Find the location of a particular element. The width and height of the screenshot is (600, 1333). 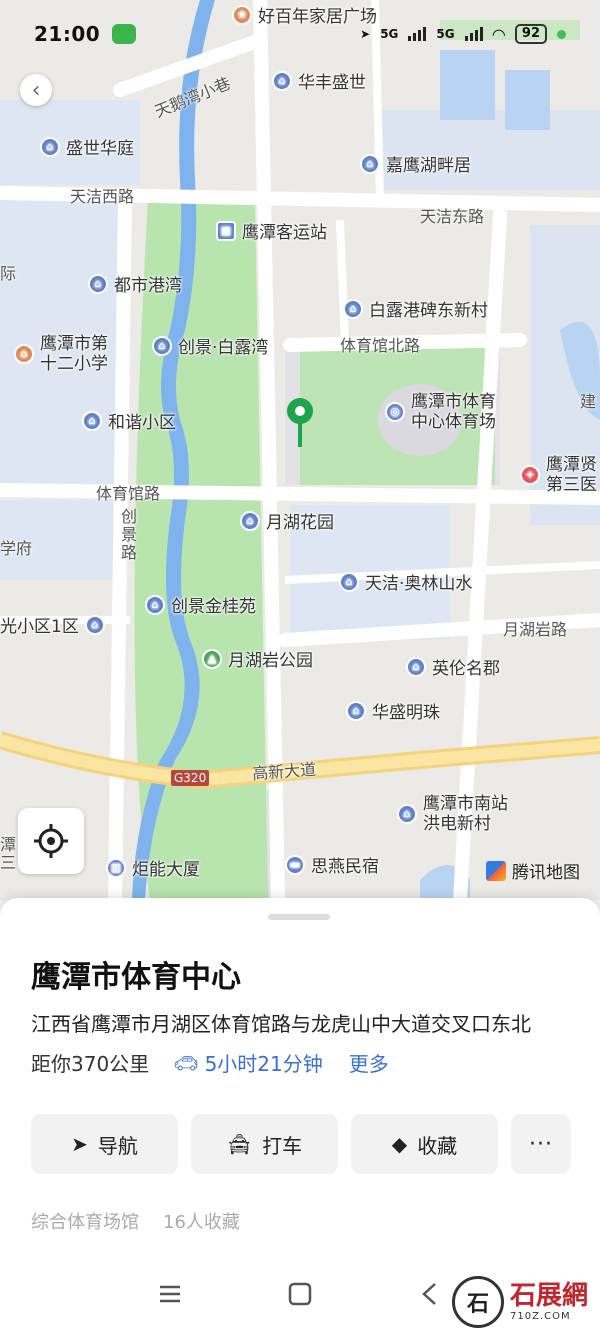

locate-crosshair-icon is located at coordinates (51, 841).